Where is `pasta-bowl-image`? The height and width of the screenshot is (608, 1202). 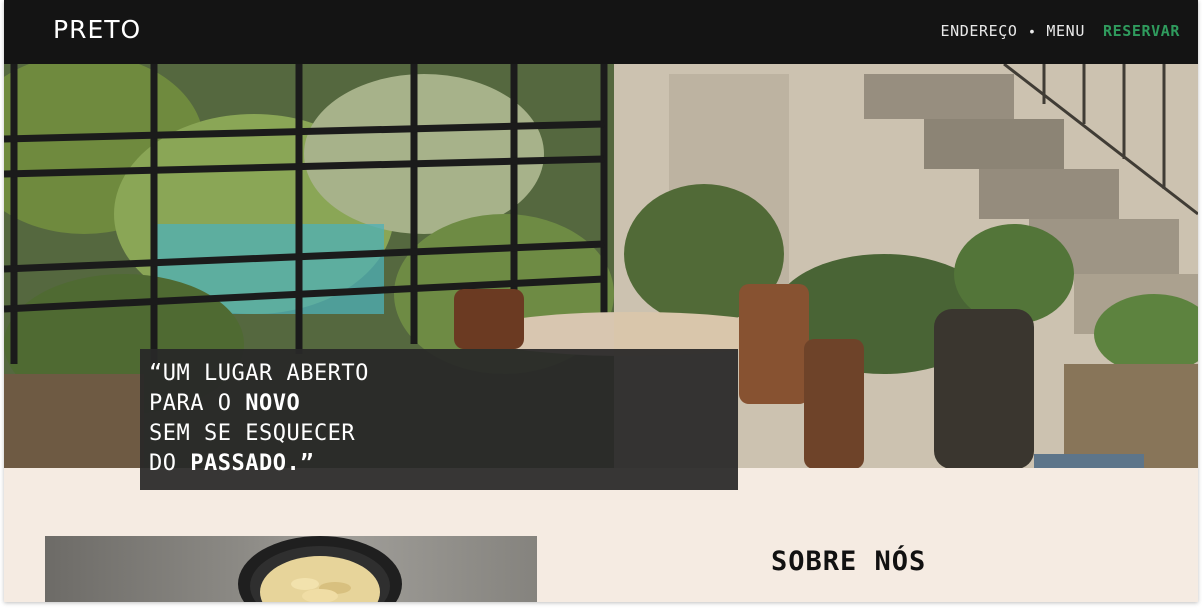 pasta-bowl-image is located at coordinates (320, 569).